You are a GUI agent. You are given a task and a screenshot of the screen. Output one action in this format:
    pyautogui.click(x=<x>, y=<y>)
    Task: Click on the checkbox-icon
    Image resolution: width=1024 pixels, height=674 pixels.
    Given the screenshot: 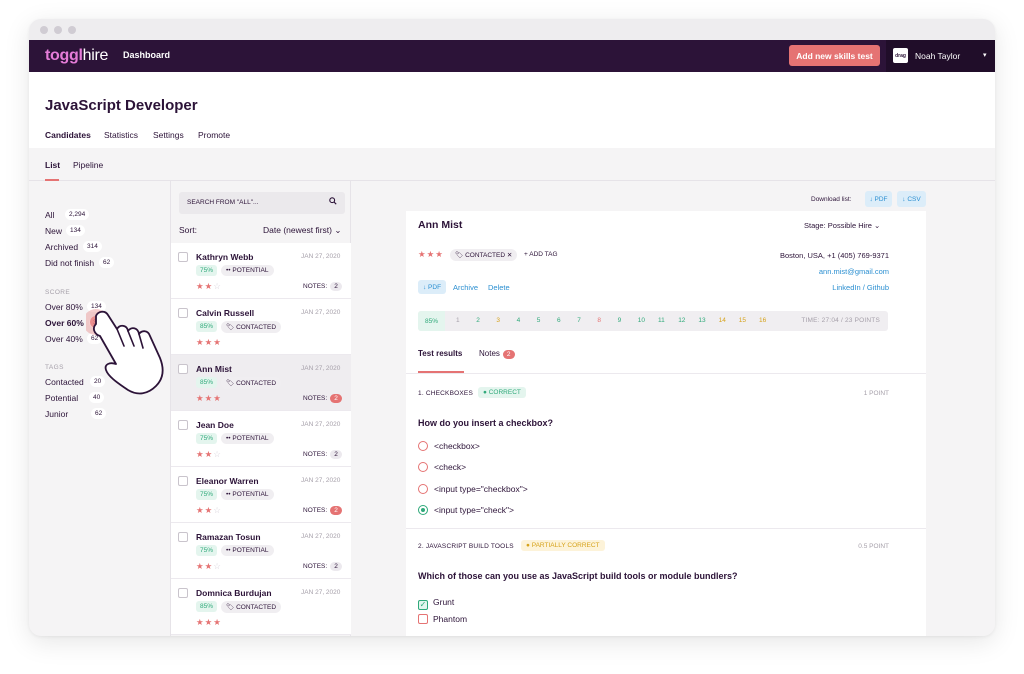 What is the action you would take?
    pyautogui.click(x=423, y=619)
    